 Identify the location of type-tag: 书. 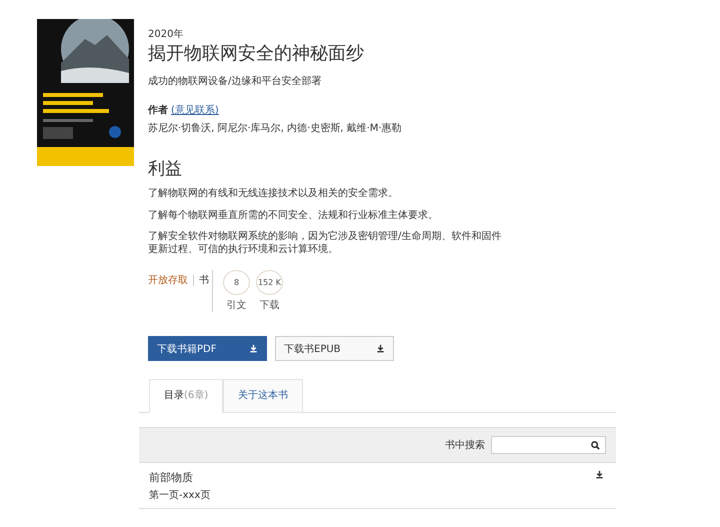
(204, 280).